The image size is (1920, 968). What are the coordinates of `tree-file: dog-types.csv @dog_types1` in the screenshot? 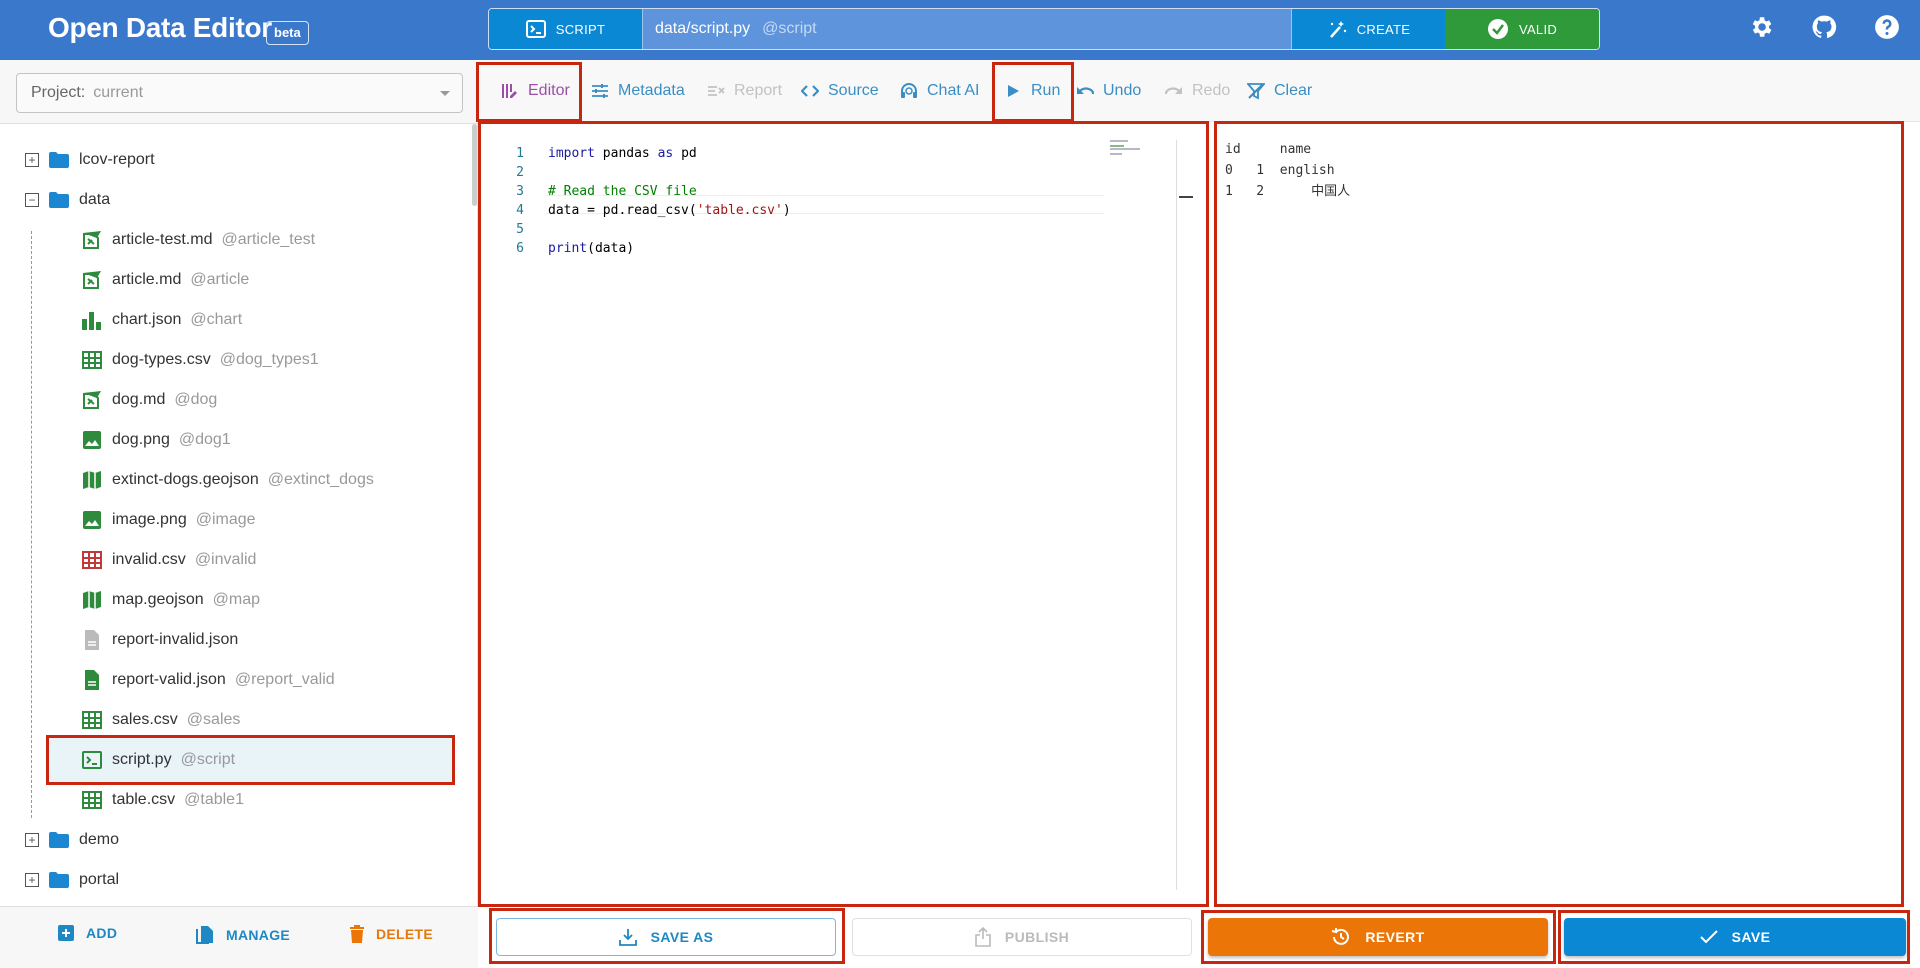 It's located at (200, 360).